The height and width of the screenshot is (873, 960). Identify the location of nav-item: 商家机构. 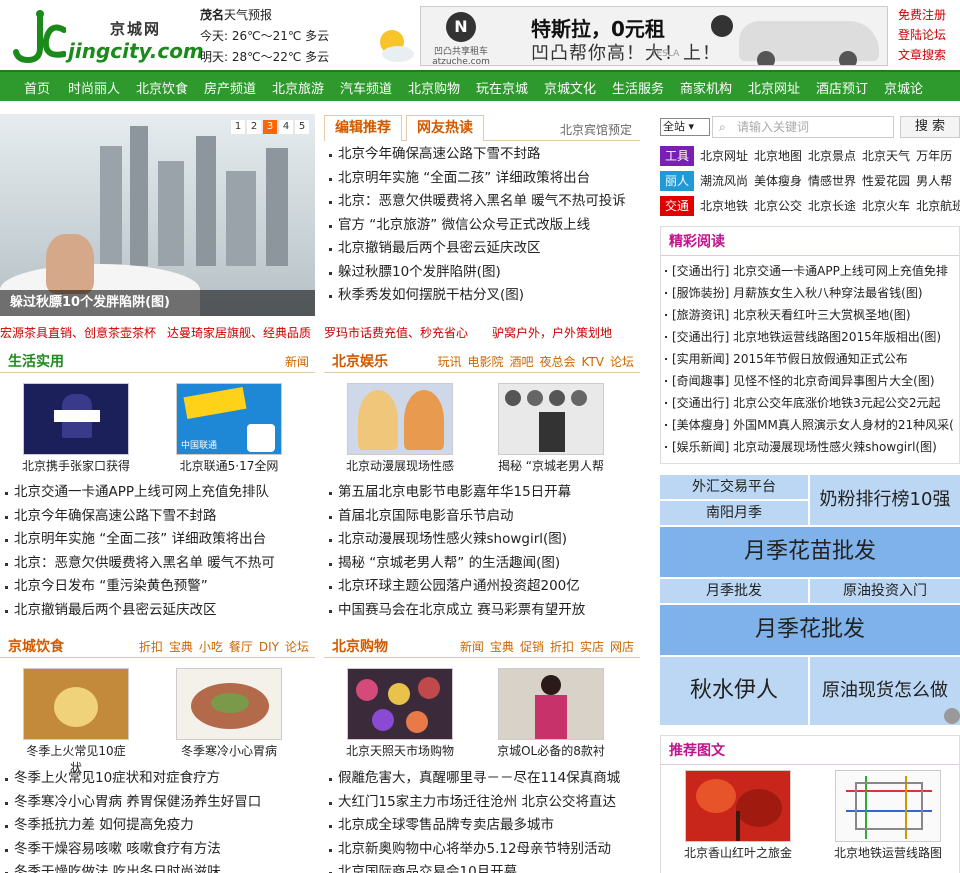
(706, 87).